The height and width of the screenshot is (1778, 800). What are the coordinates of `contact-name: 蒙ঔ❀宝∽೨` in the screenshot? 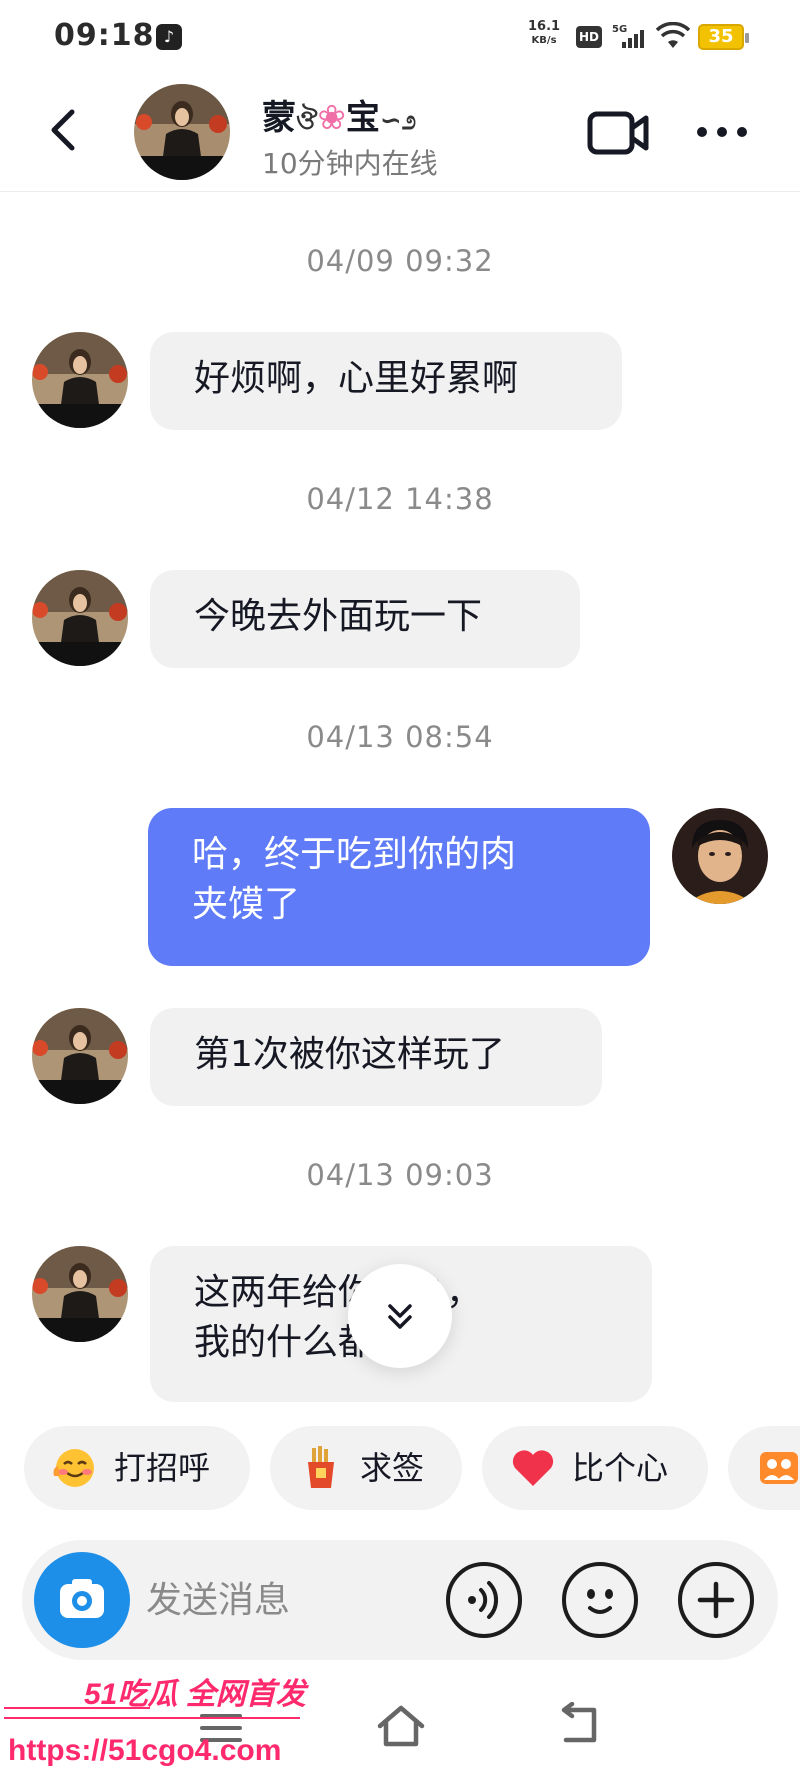 It's located at (339, 117).